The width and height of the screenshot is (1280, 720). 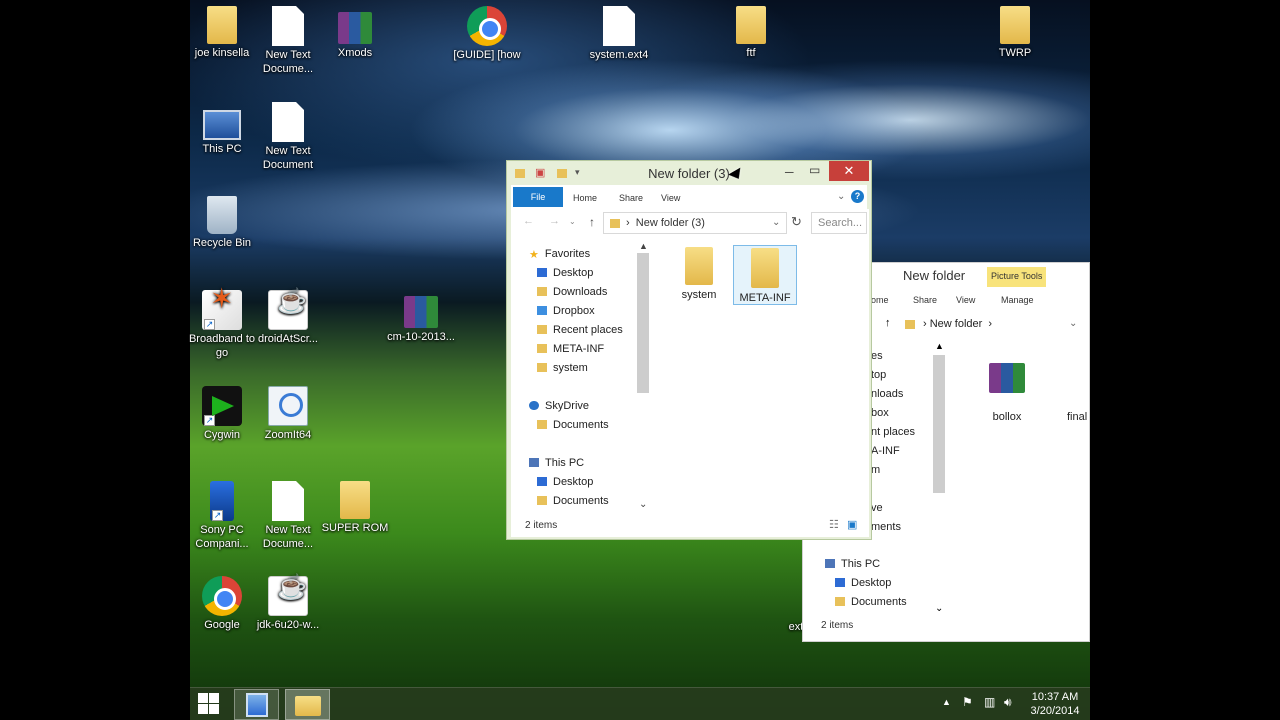 What do you see at coordinates (209, 704) in the screenshot?
I see `start-button` at bounding box center [209, 704].